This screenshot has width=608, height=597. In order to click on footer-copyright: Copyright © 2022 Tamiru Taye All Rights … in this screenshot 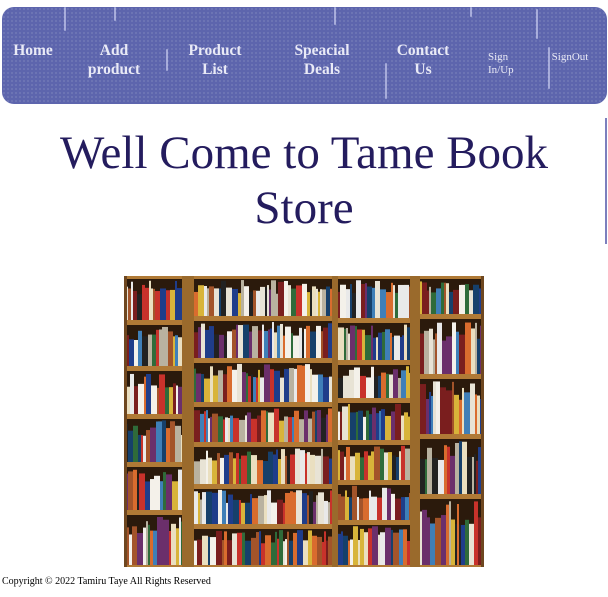, I will do `click(106, 581)`.